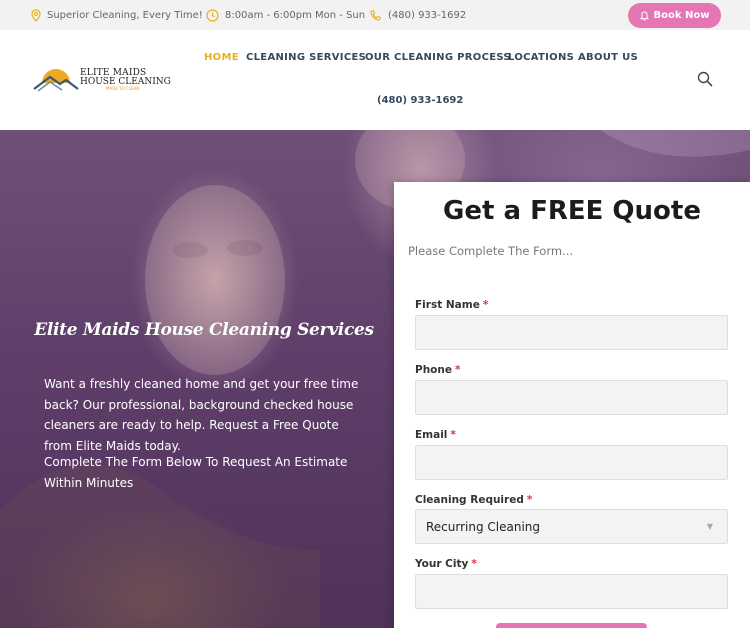  What do you see at coordinates (56, 80) in the screenshot?
I see `house-sun-logo-icon` at bounding box center [56, 80].